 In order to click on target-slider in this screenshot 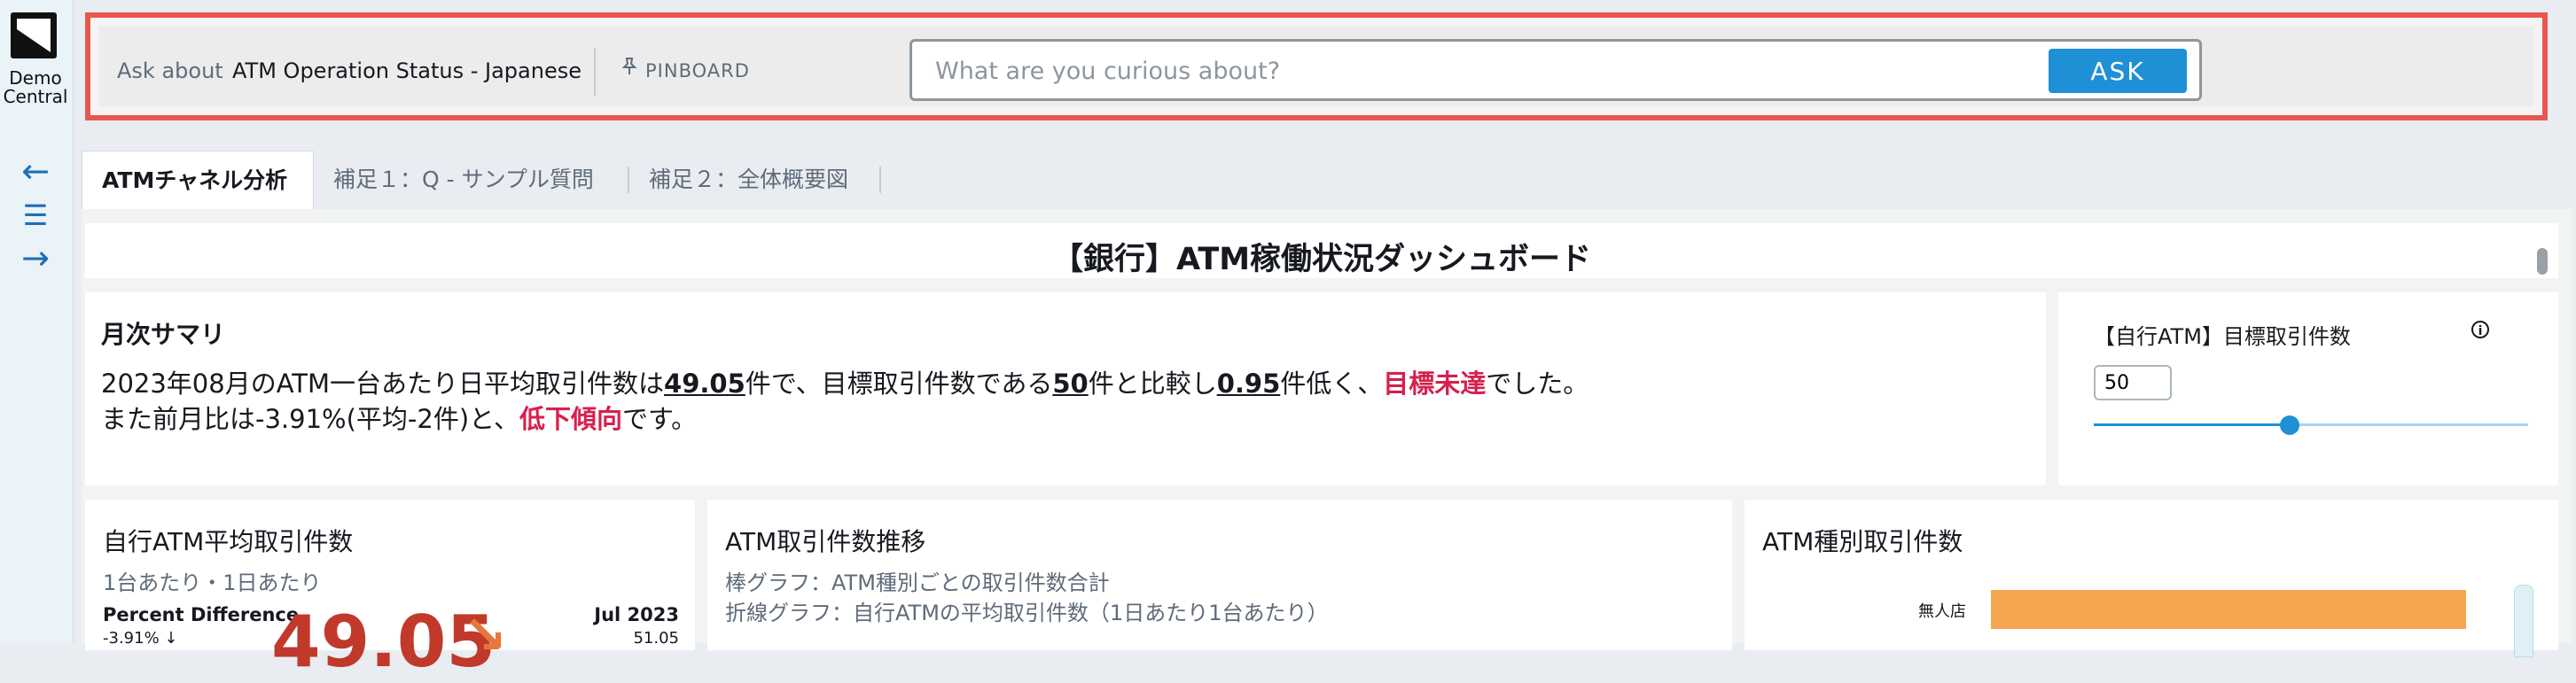, I will do `click(2311, 425)`.